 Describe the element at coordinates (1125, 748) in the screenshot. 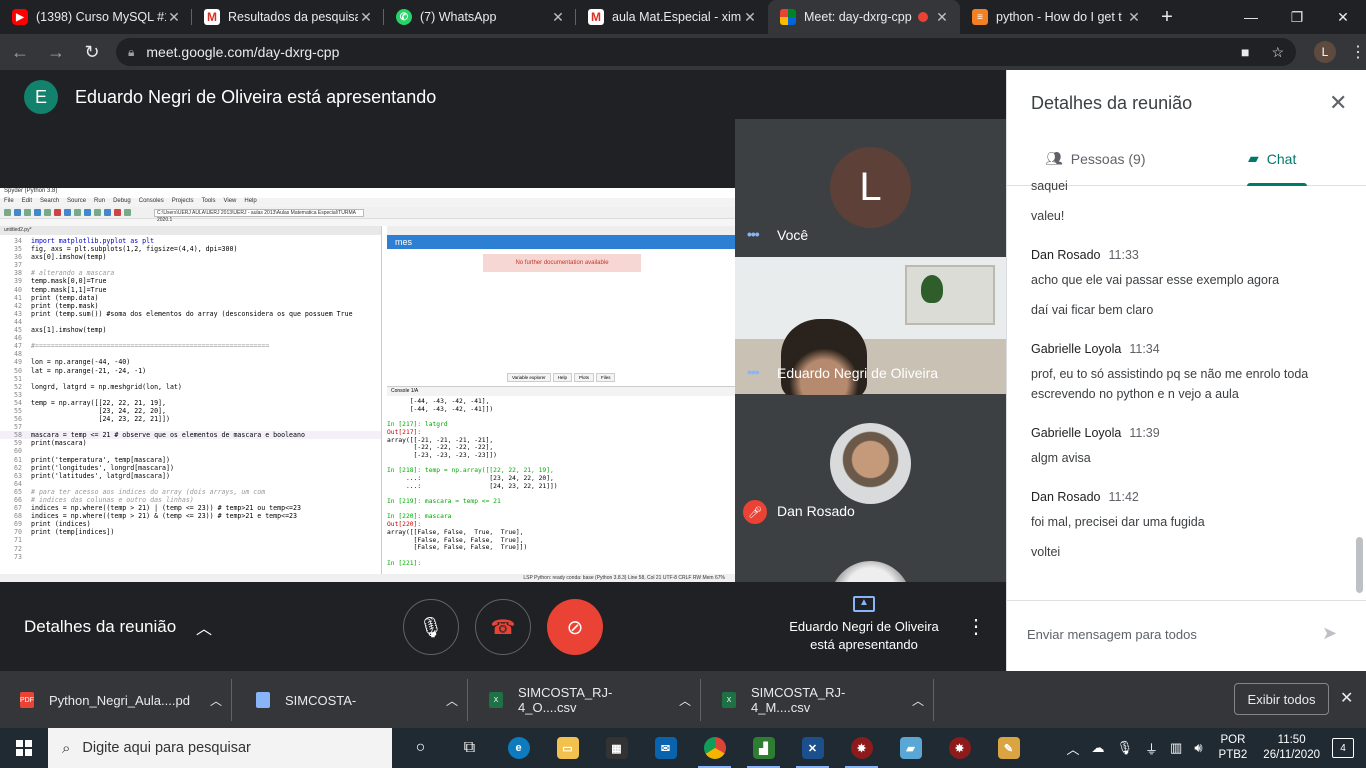

I see `microphone-tray-icon: 🎙︎` at that location.